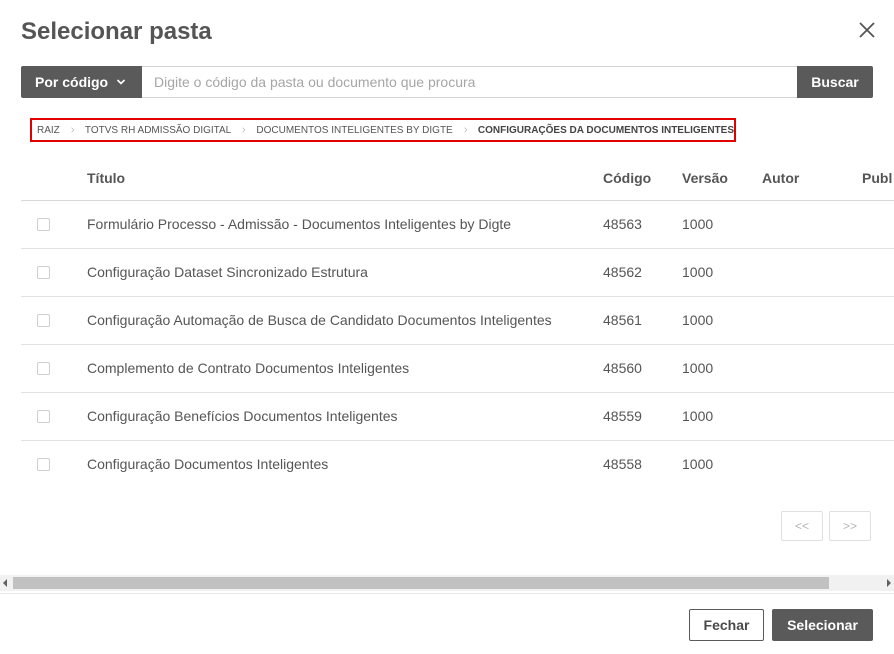 The width and height of the screenshot is (894, 654). What do you see at coordinates (48, 130) in the screenshot?
I see `breadcrumb-item-raiz: RAIZ` at bounding box center [48, 130].